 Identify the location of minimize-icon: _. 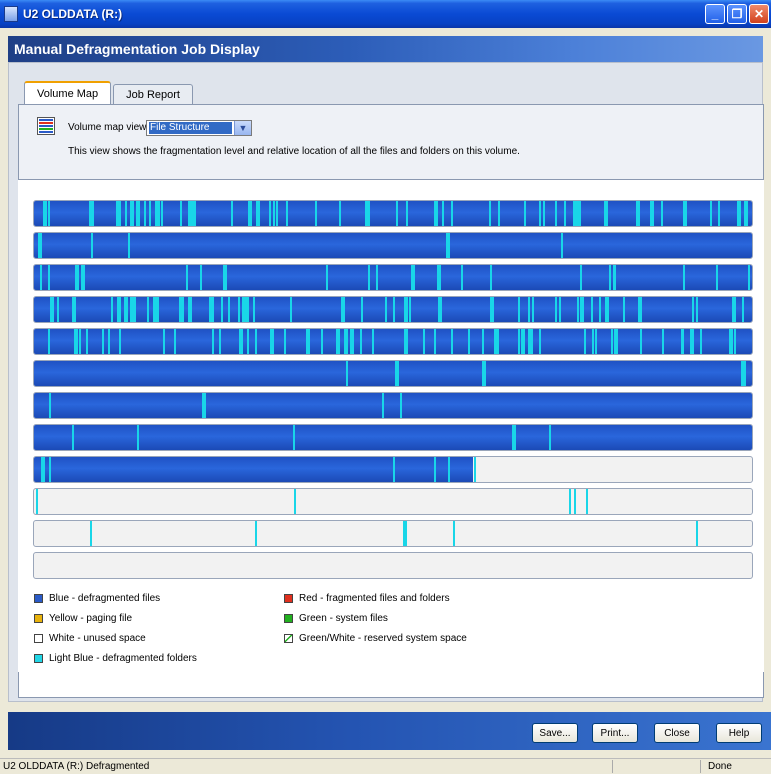
(715, 14).